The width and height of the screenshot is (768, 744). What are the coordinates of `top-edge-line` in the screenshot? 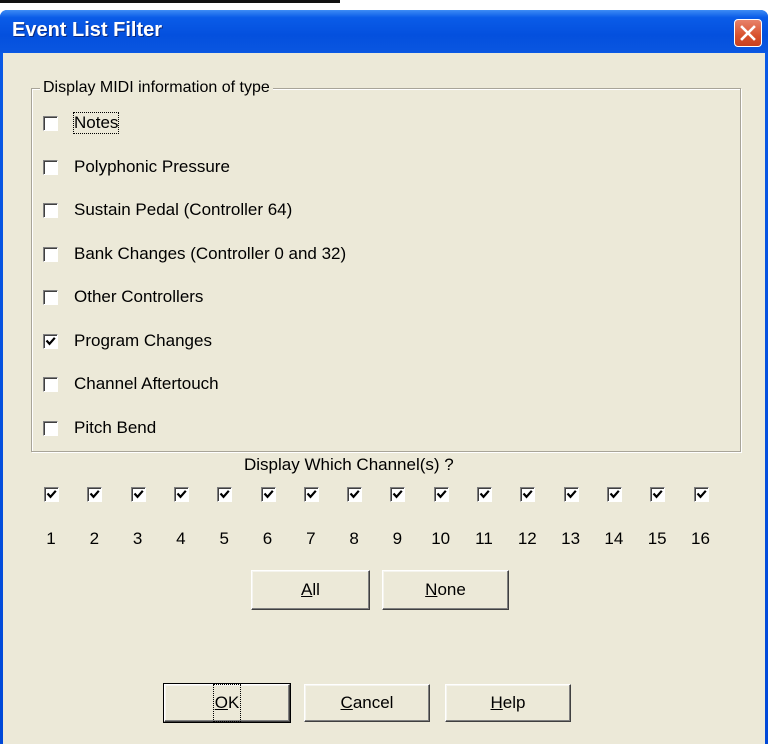 It's located at (170, 1).